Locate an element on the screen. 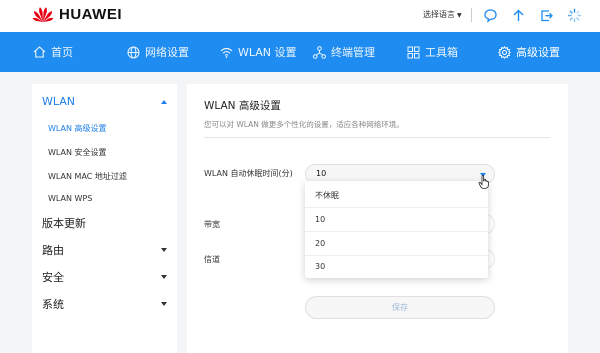 The width and height of the screenshot is (600, 353). chat-bubble-icon is located at coordinates (490, 15).